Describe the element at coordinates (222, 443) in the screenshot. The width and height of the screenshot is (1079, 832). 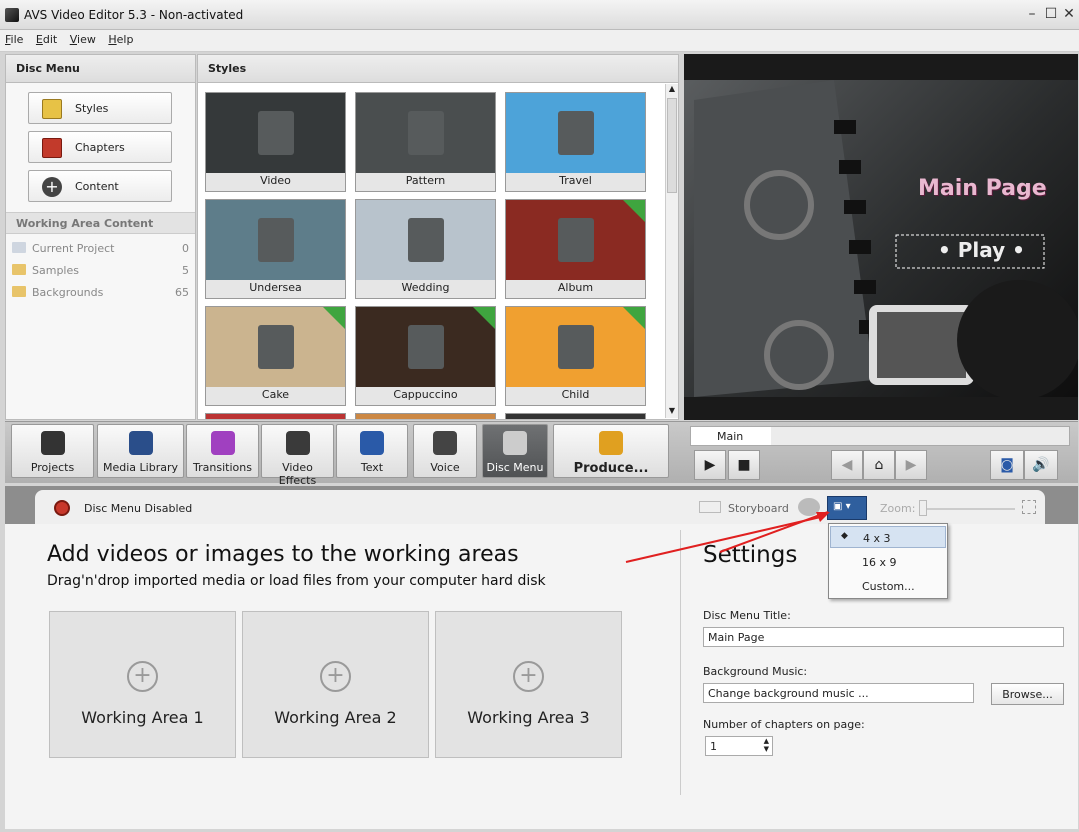
I see `transitions-icon` at that location.